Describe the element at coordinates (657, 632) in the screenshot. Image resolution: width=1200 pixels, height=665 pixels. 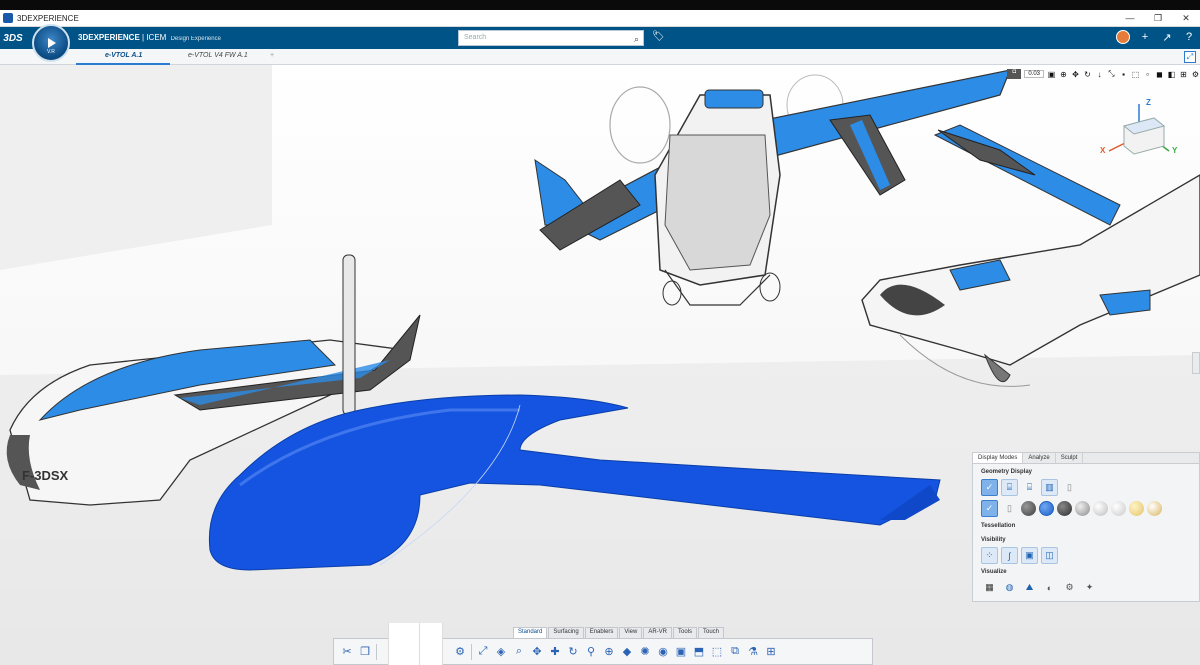
I see `tab-ar-vr: AR-VR` at that location.